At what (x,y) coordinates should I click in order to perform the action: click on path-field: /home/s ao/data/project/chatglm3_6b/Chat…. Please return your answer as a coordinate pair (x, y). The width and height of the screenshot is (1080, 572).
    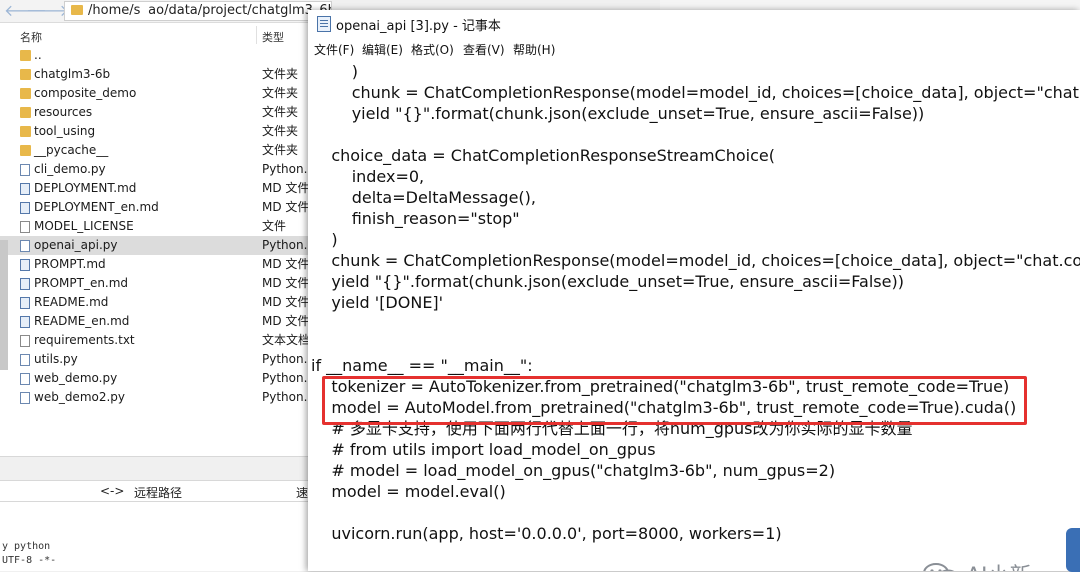
    Looking at the image, I should click on (198, 11).